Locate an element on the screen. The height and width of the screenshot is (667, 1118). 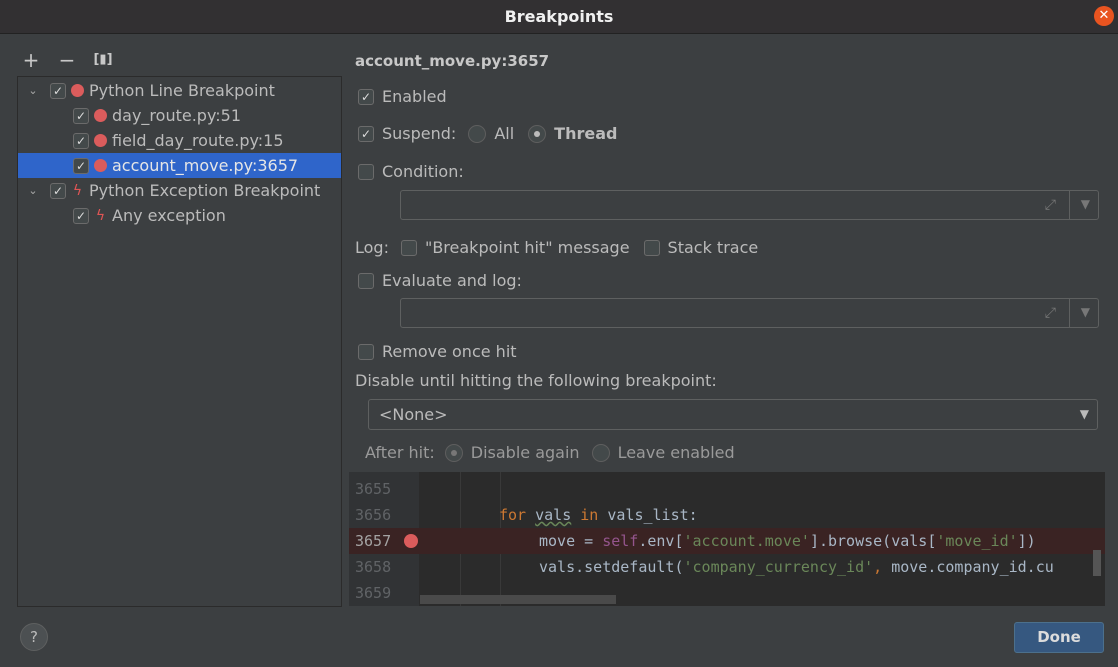
enabled-label: Enabled is located at coordinates (414, 96).